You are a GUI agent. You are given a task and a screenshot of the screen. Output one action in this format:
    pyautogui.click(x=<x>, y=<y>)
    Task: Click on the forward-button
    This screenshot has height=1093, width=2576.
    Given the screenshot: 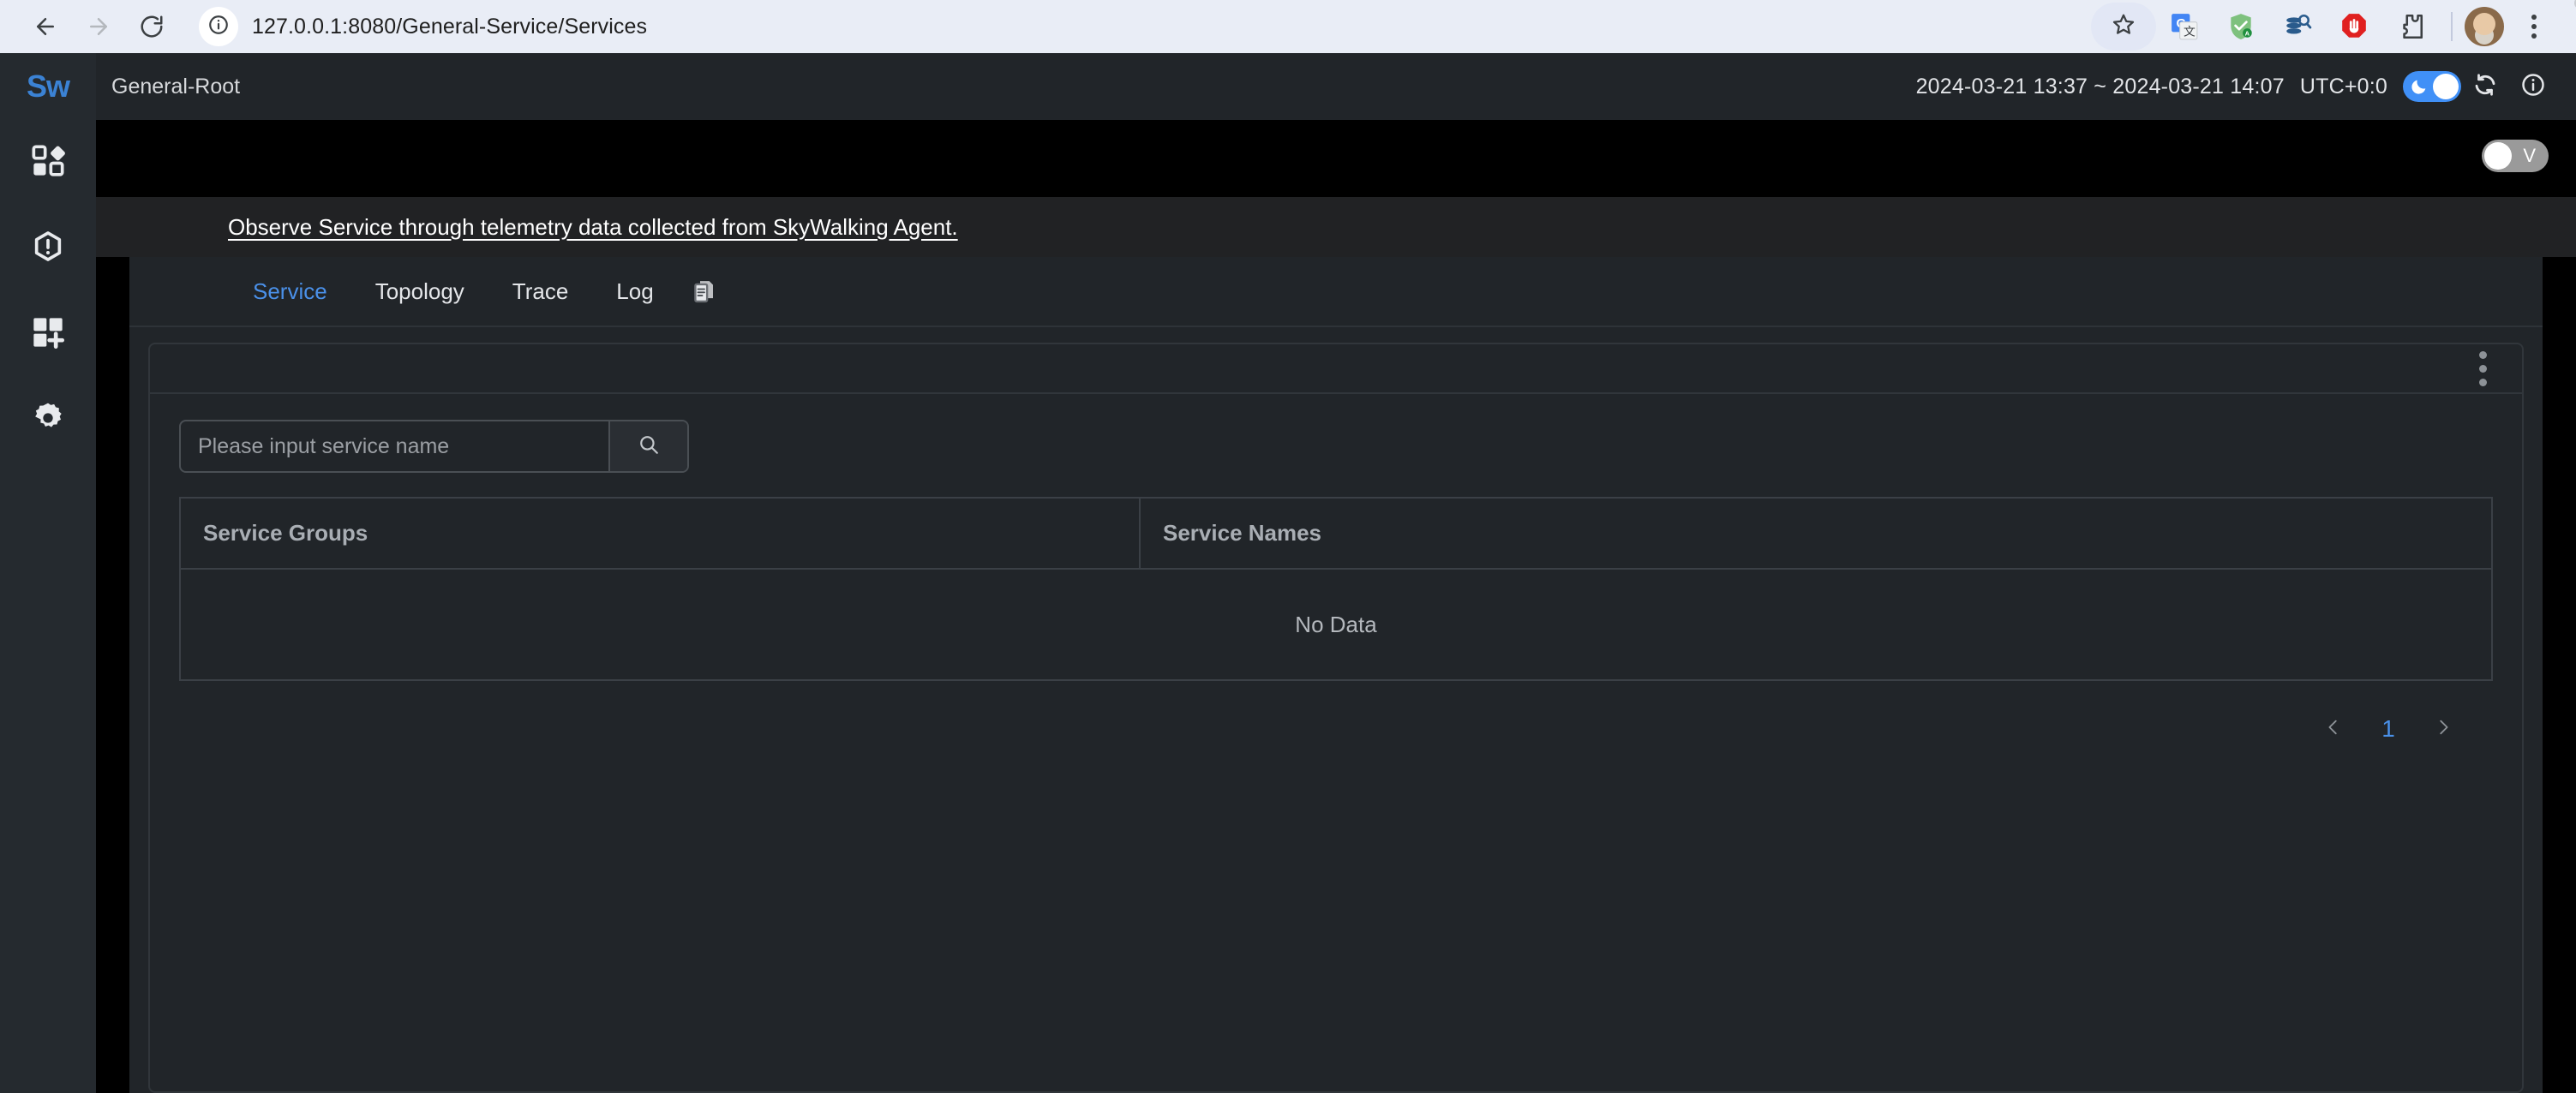 What is the action you would take?
    pyautogui.click(x=98, y=26)
    